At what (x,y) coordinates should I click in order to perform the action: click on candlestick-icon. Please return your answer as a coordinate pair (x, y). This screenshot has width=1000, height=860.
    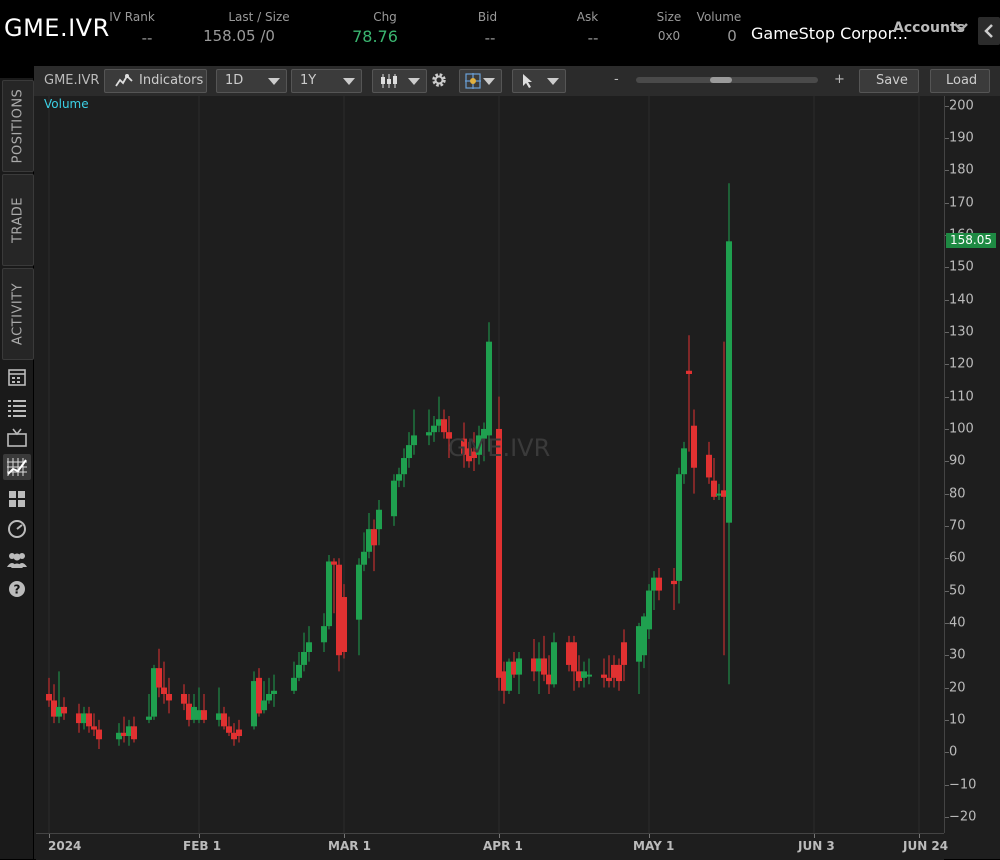
    Looking at the image, I should click on (389, 81).